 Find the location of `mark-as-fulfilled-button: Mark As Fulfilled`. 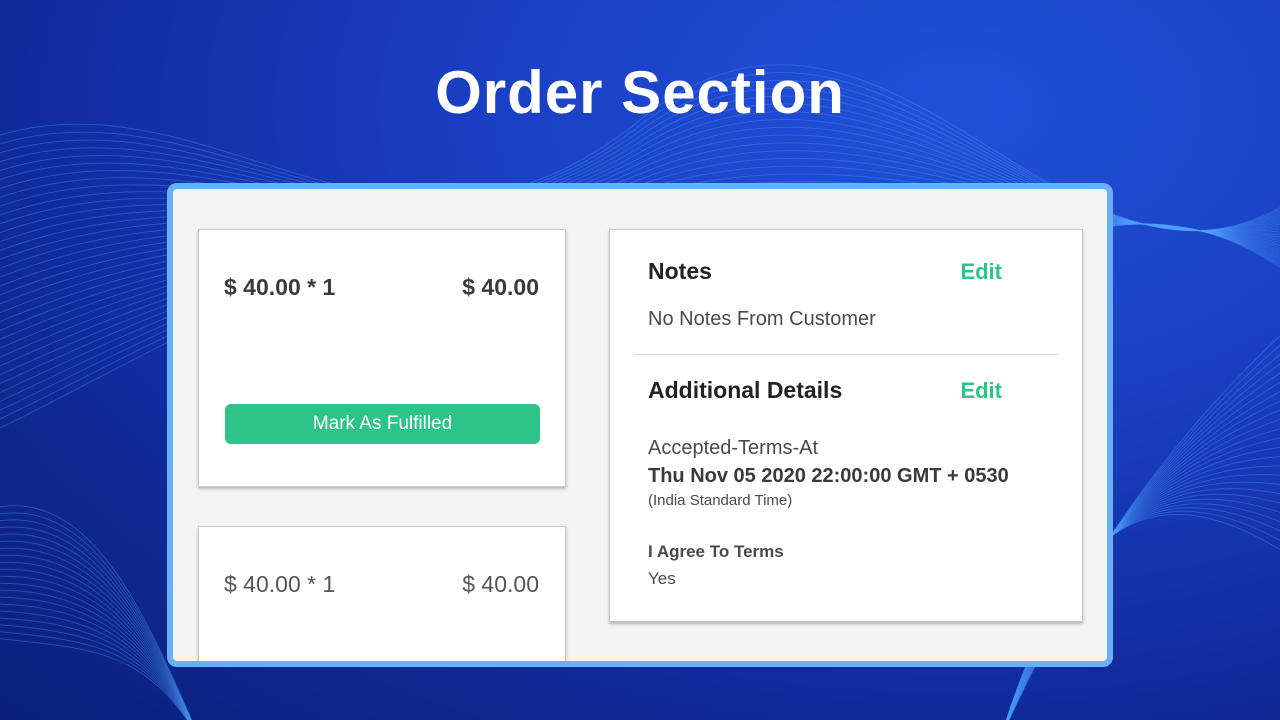

mark-as-fulfilled-button: Mark As Fulfilled is located at coordinates (382, 424).